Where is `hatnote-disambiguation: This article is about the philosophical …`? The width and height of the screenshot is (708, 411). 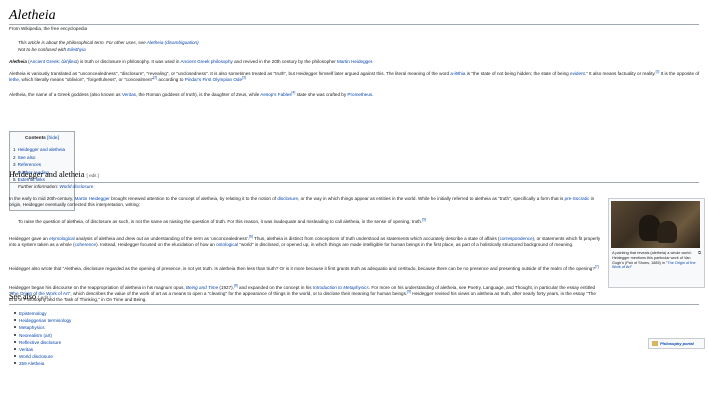 hatnote-disambiguation: This article is about the philosophical … is located at coordinates (108, 42).